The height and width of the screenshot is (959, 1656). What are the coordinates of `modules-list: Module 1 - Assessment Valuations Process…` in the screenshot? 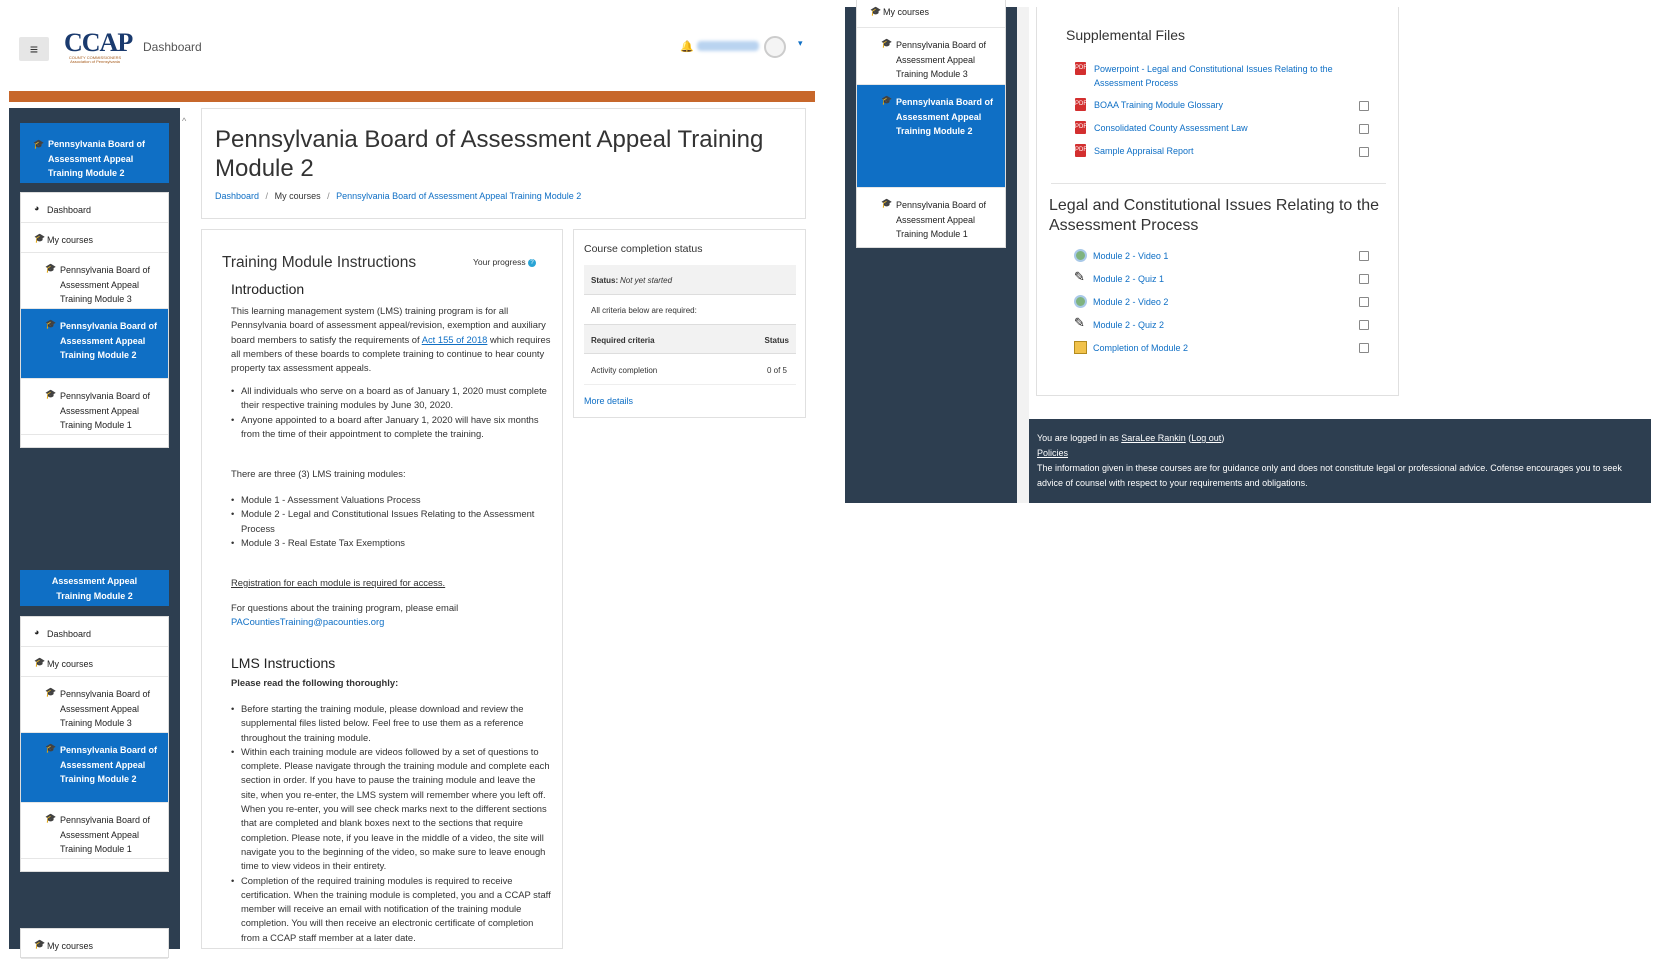 It's located at (391, 521).